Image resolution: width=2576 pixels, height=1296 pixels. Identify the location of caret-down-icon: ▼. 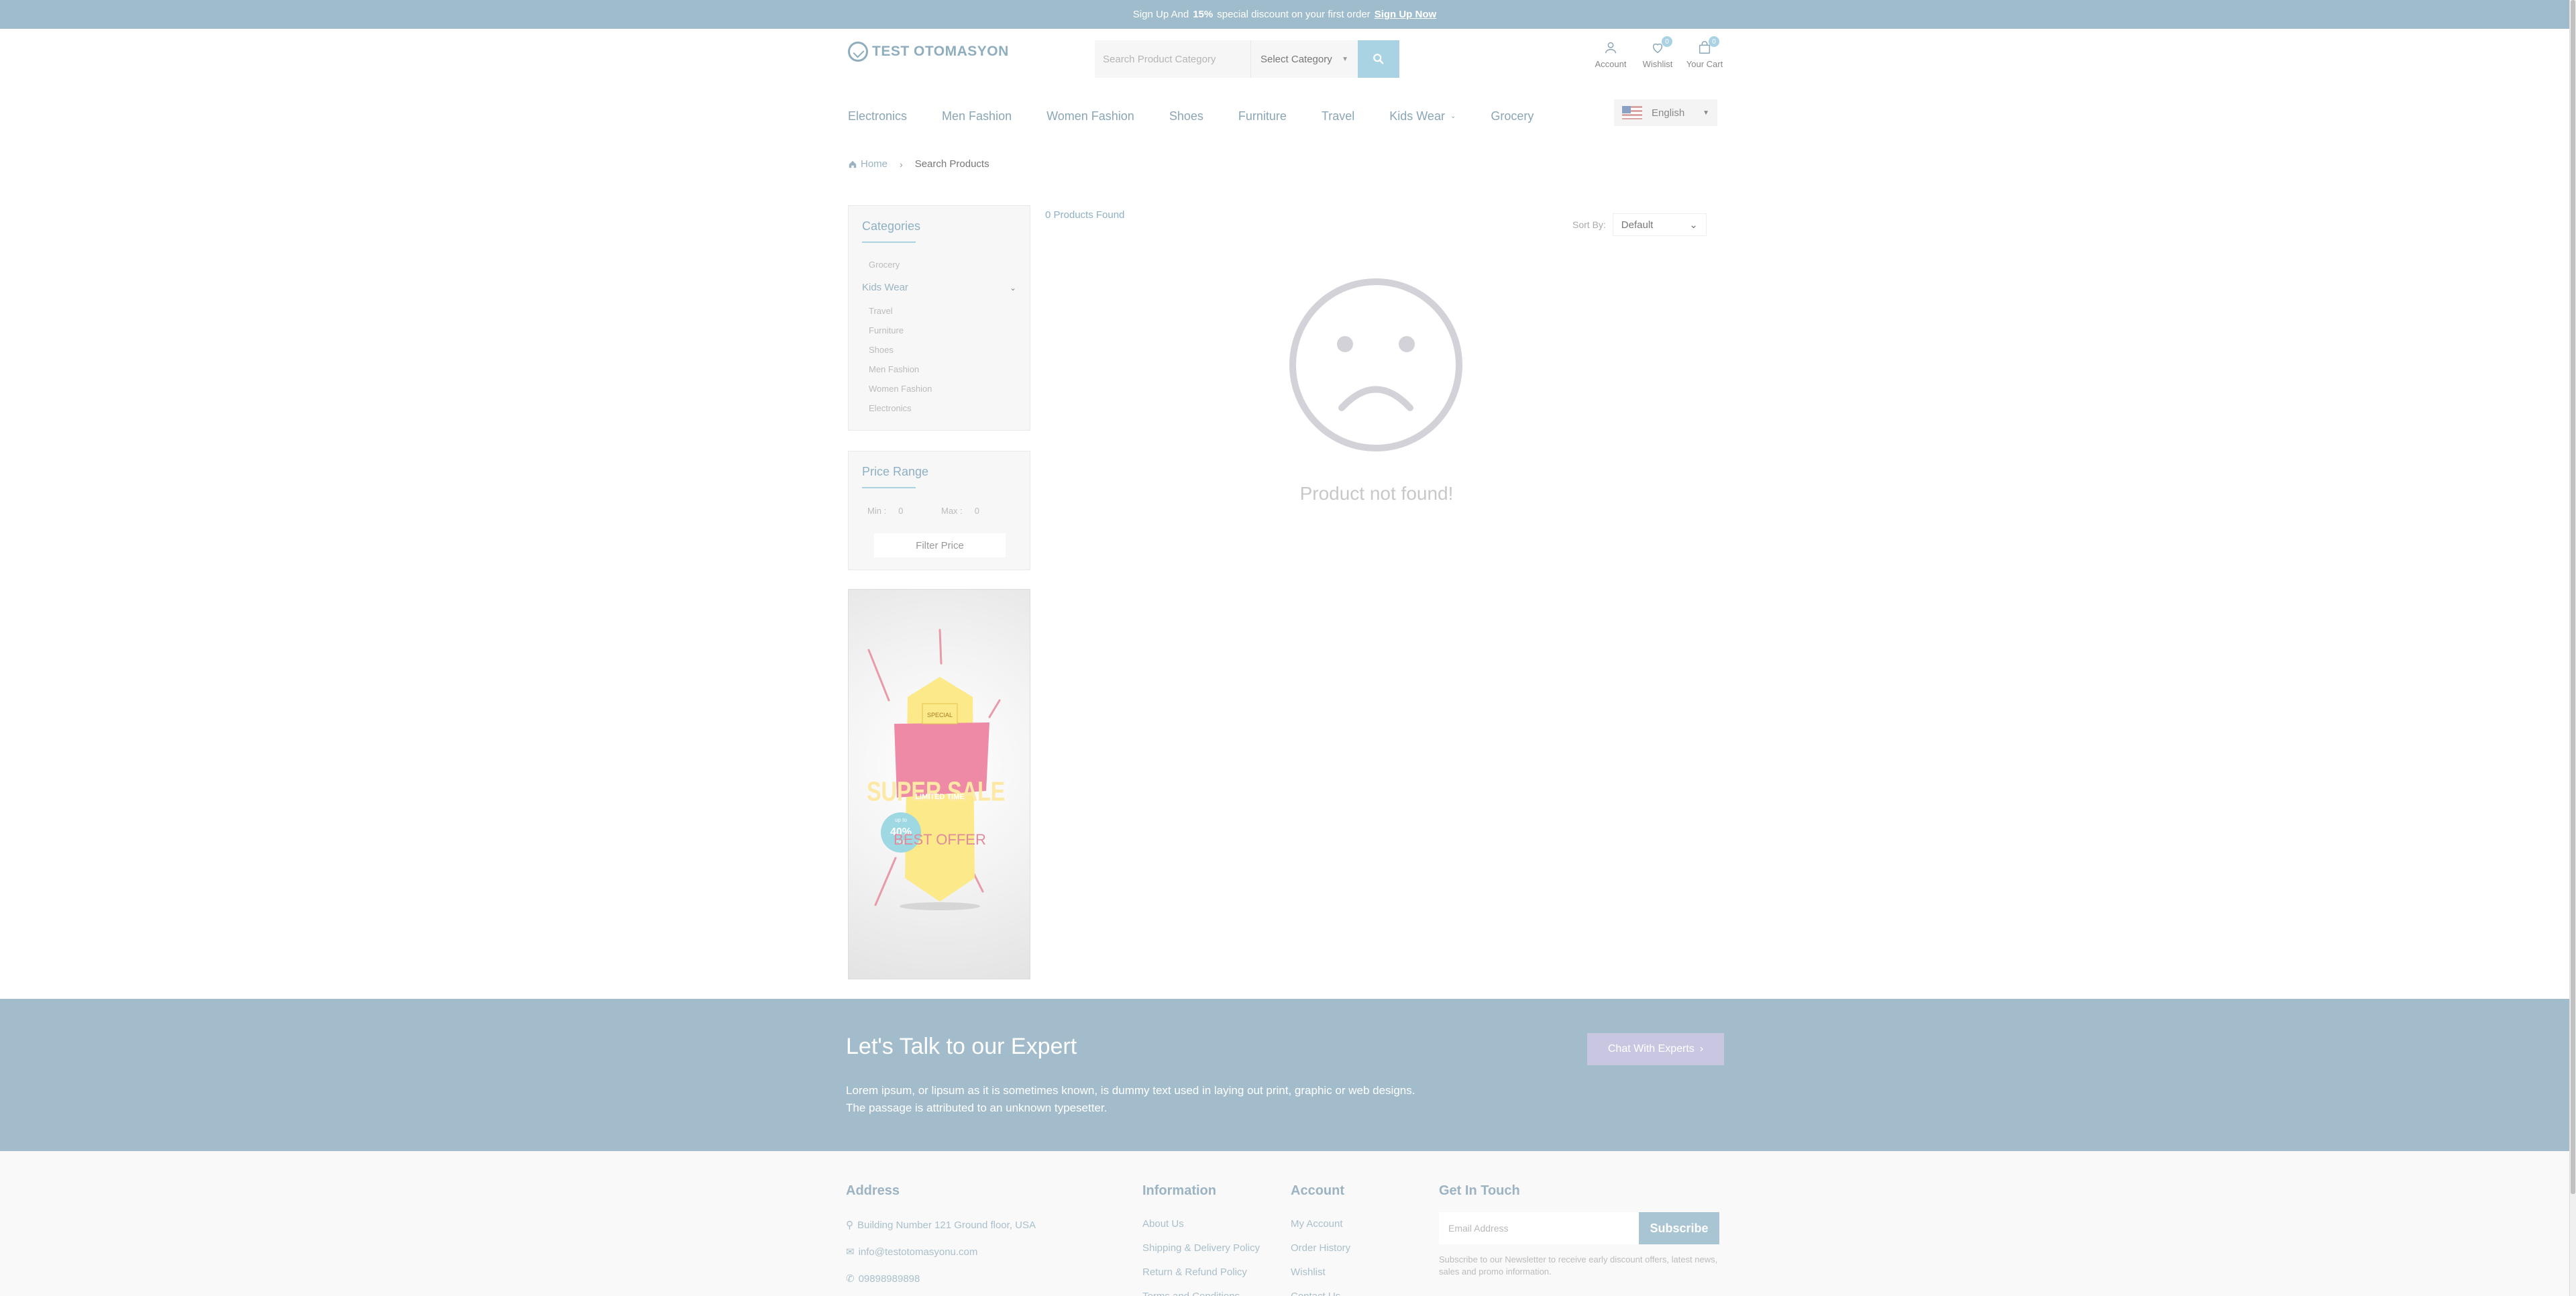
(1345, 59).